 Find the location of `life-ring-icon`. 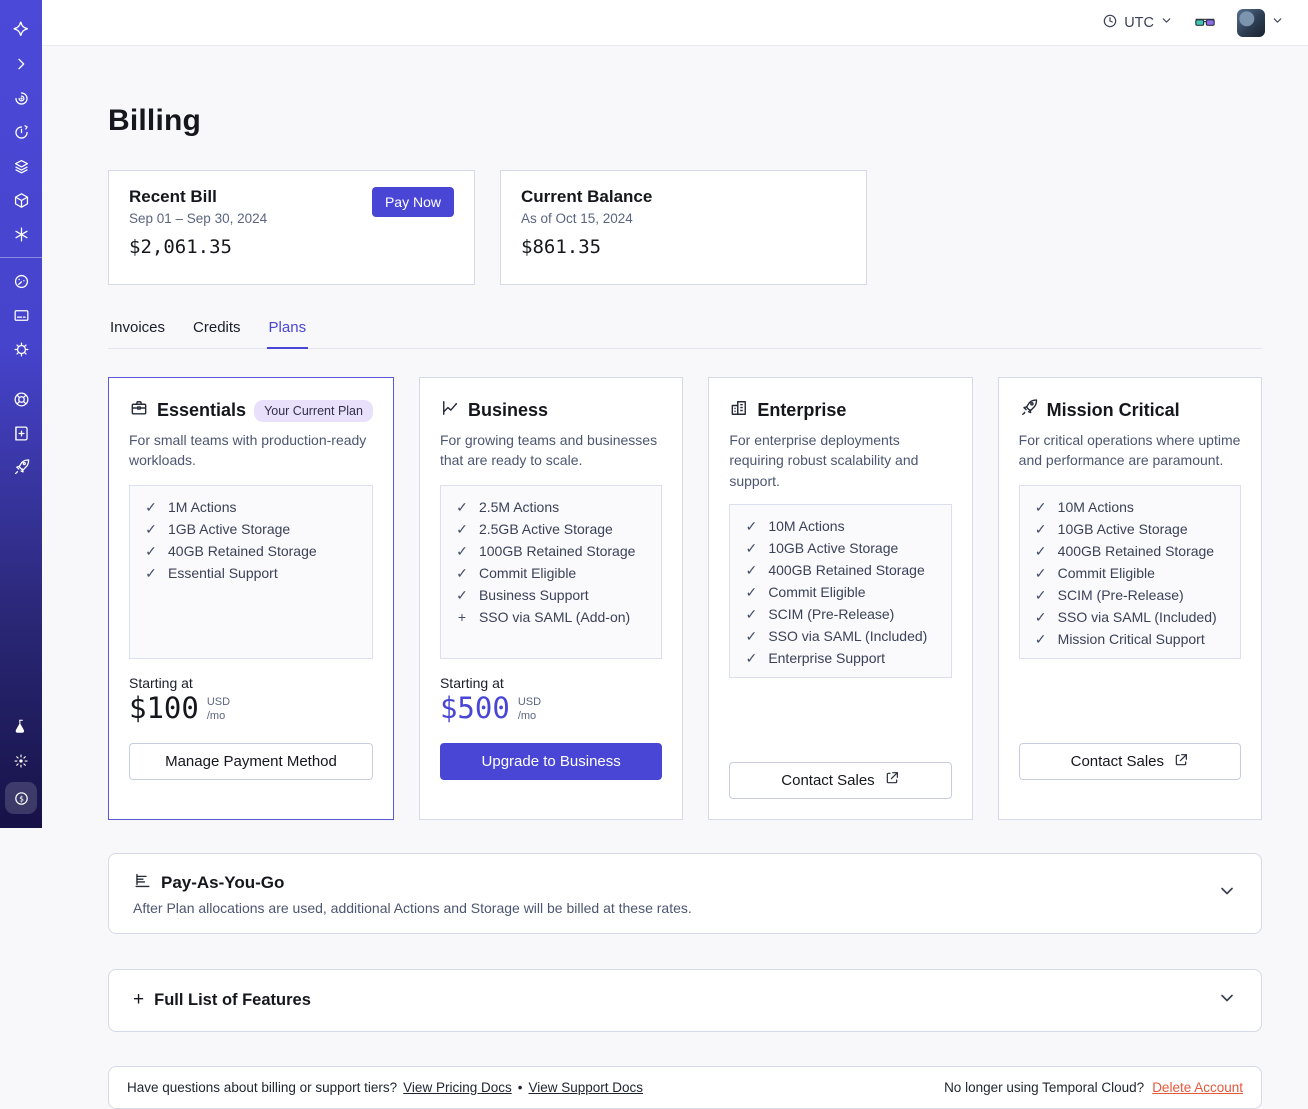

life-ring-icon is located at coordinates (21, 399).